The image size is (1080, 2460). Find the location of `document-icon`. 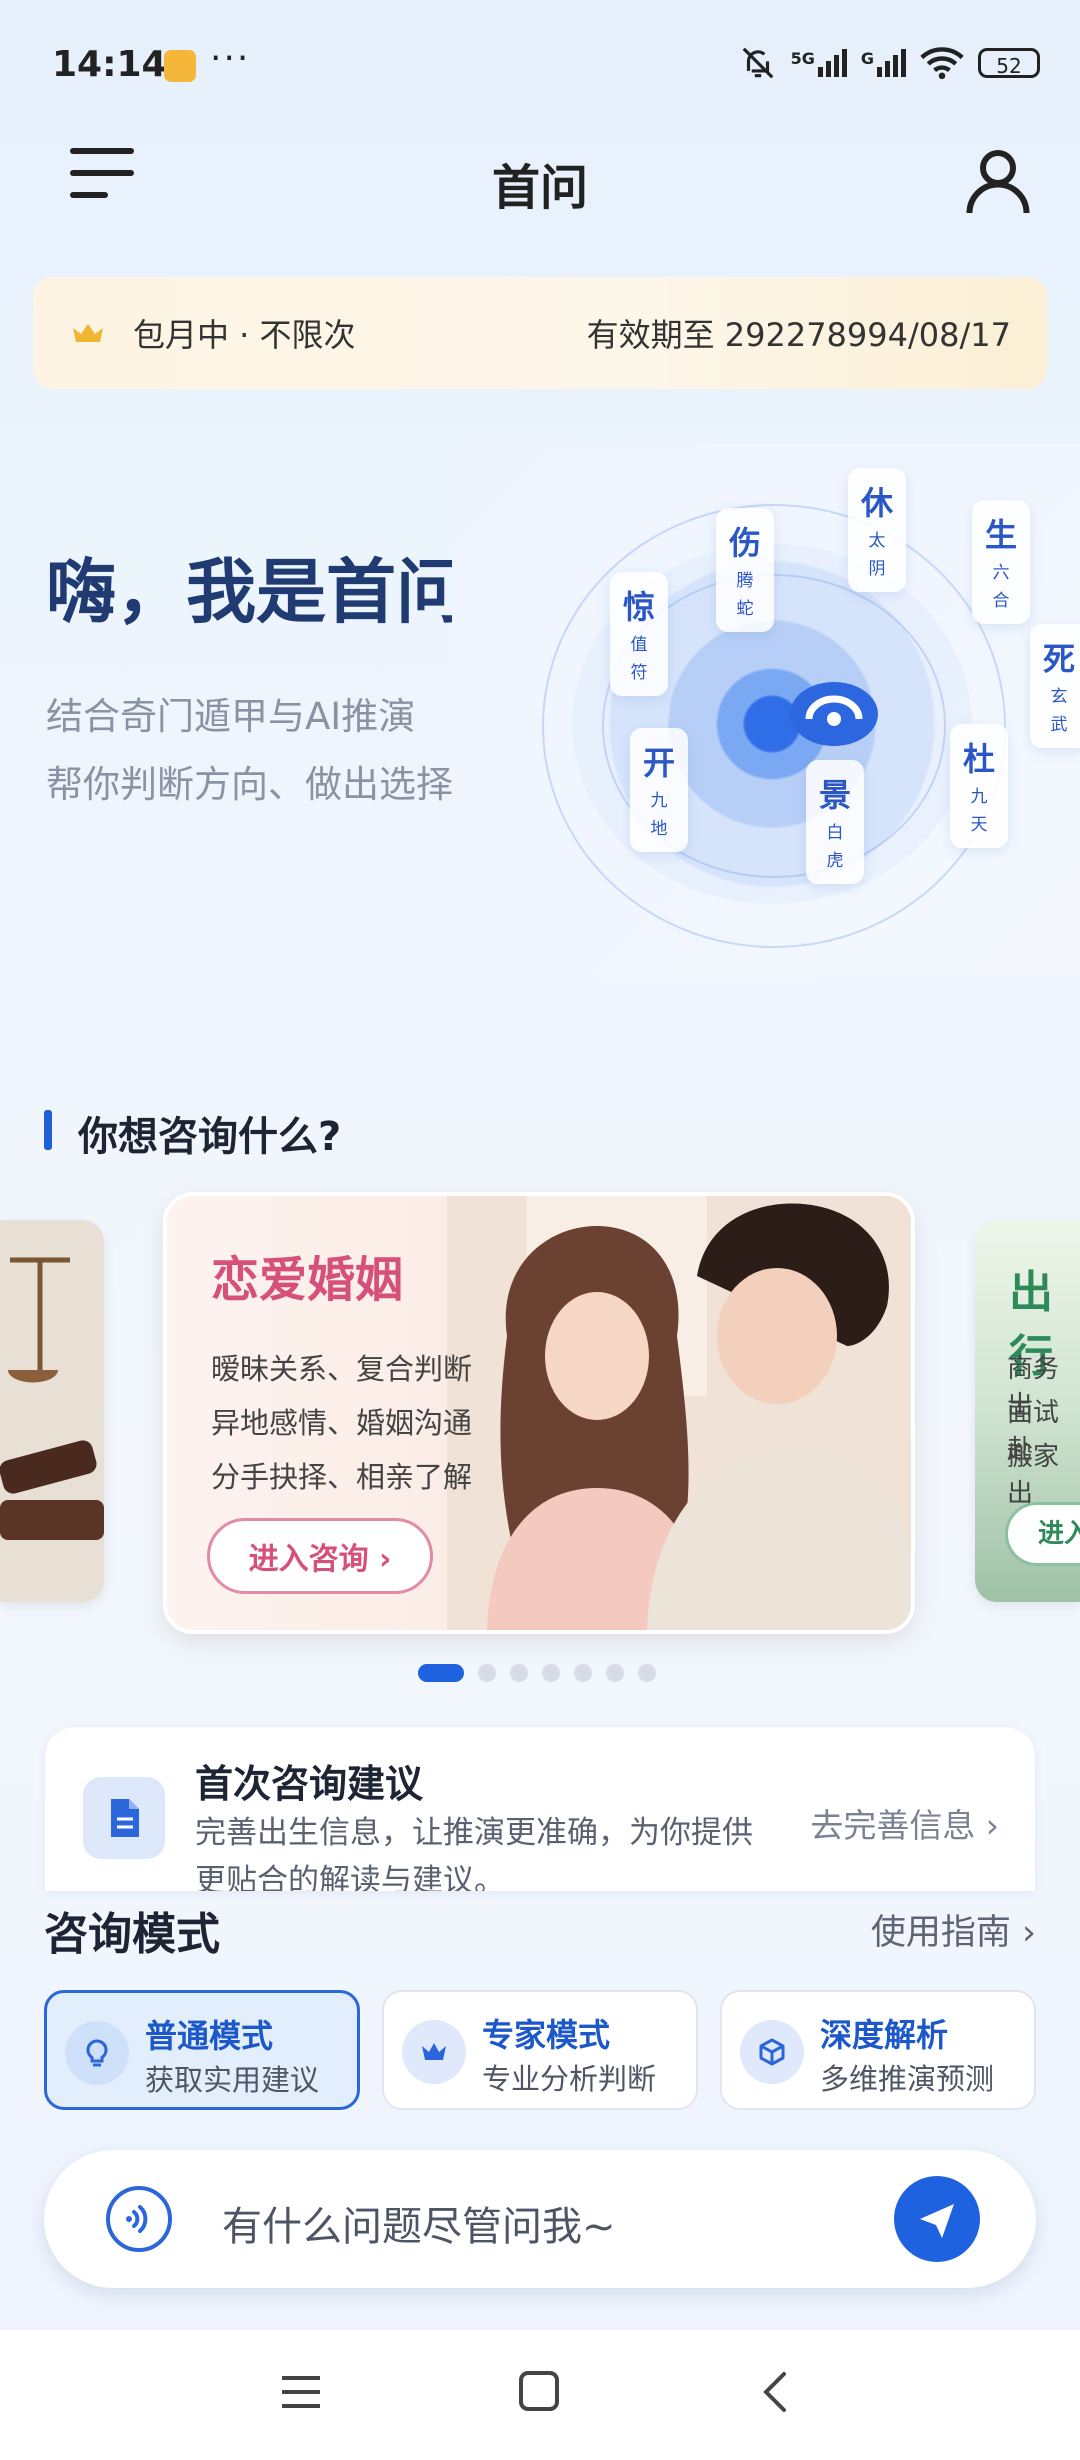

document-icon is located at coordinates (124, 1818).